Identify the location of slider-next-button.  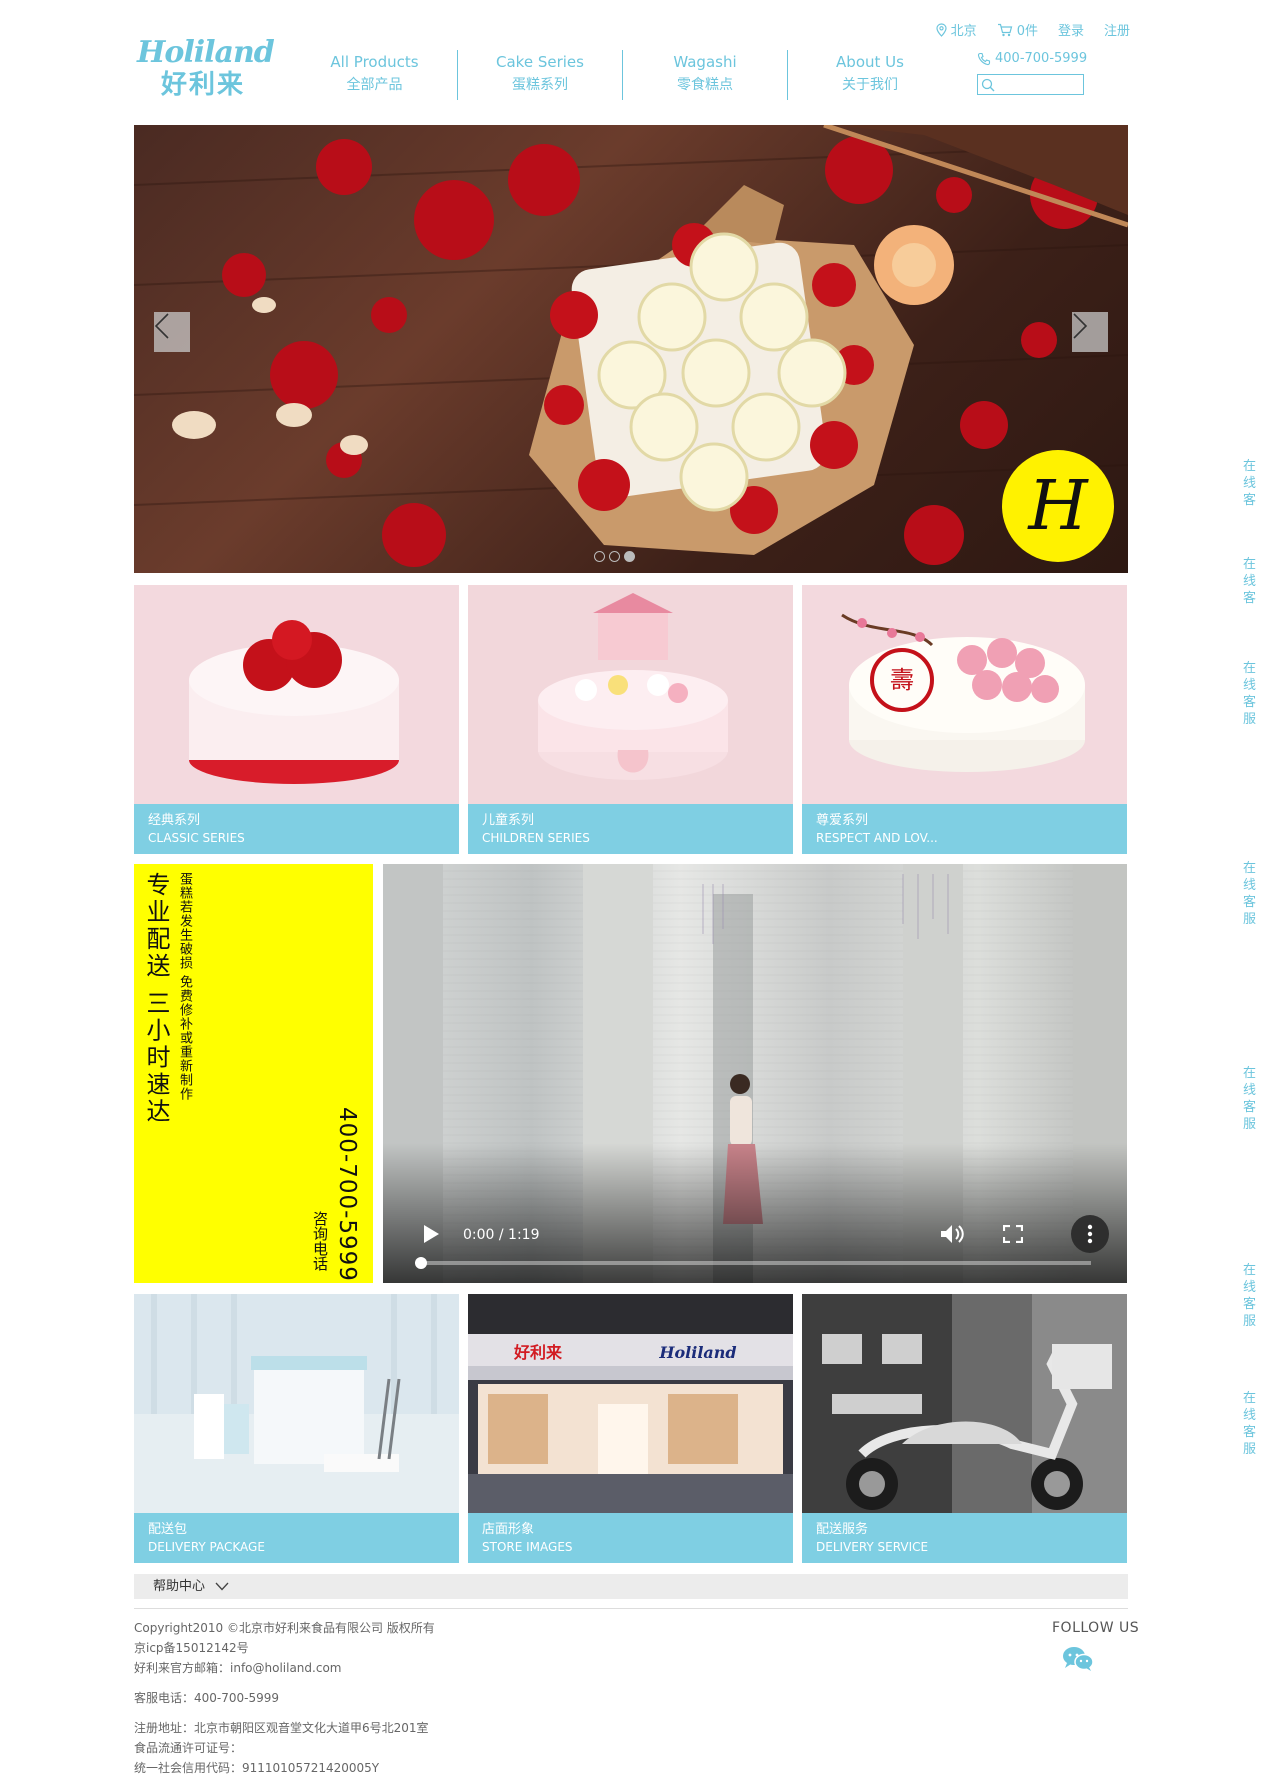
(1090, 332).